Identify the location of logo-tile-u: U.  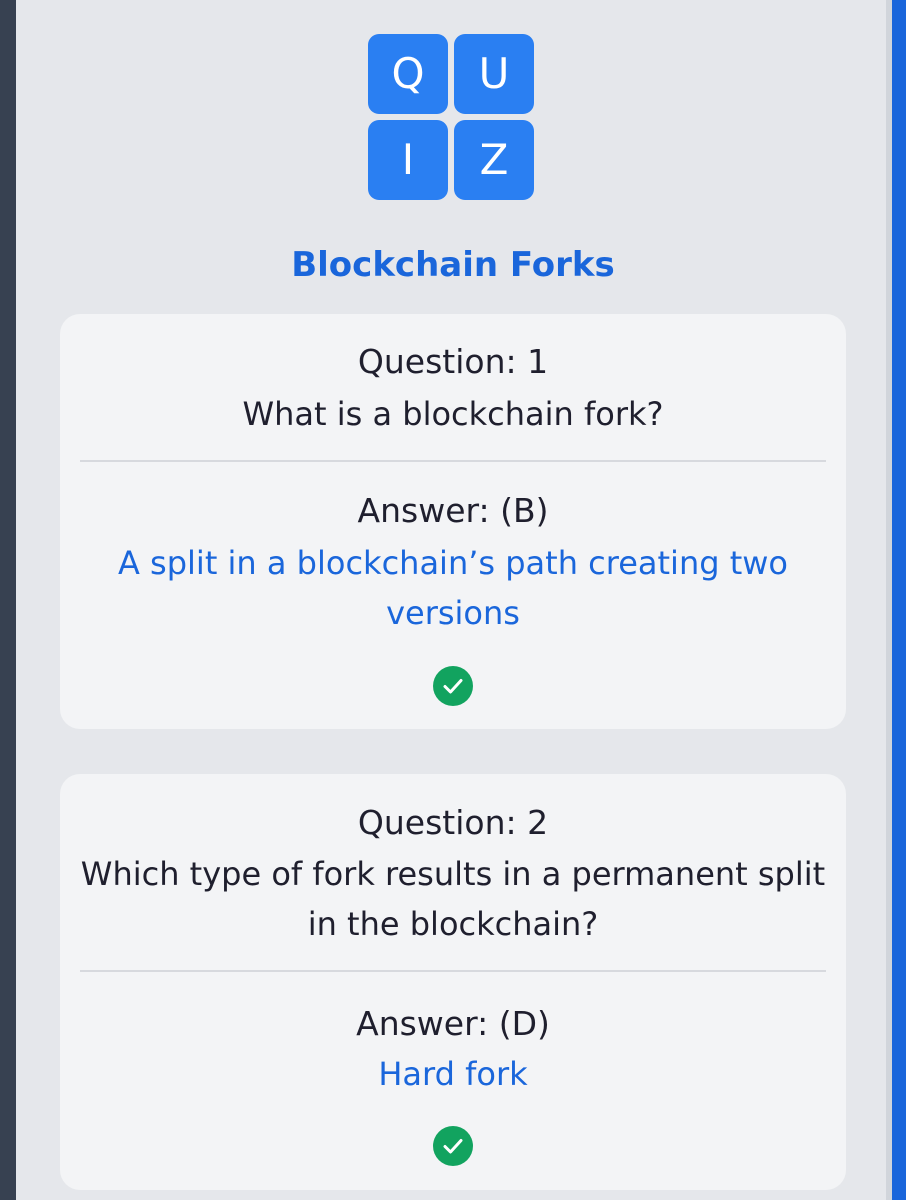
(494, 74).